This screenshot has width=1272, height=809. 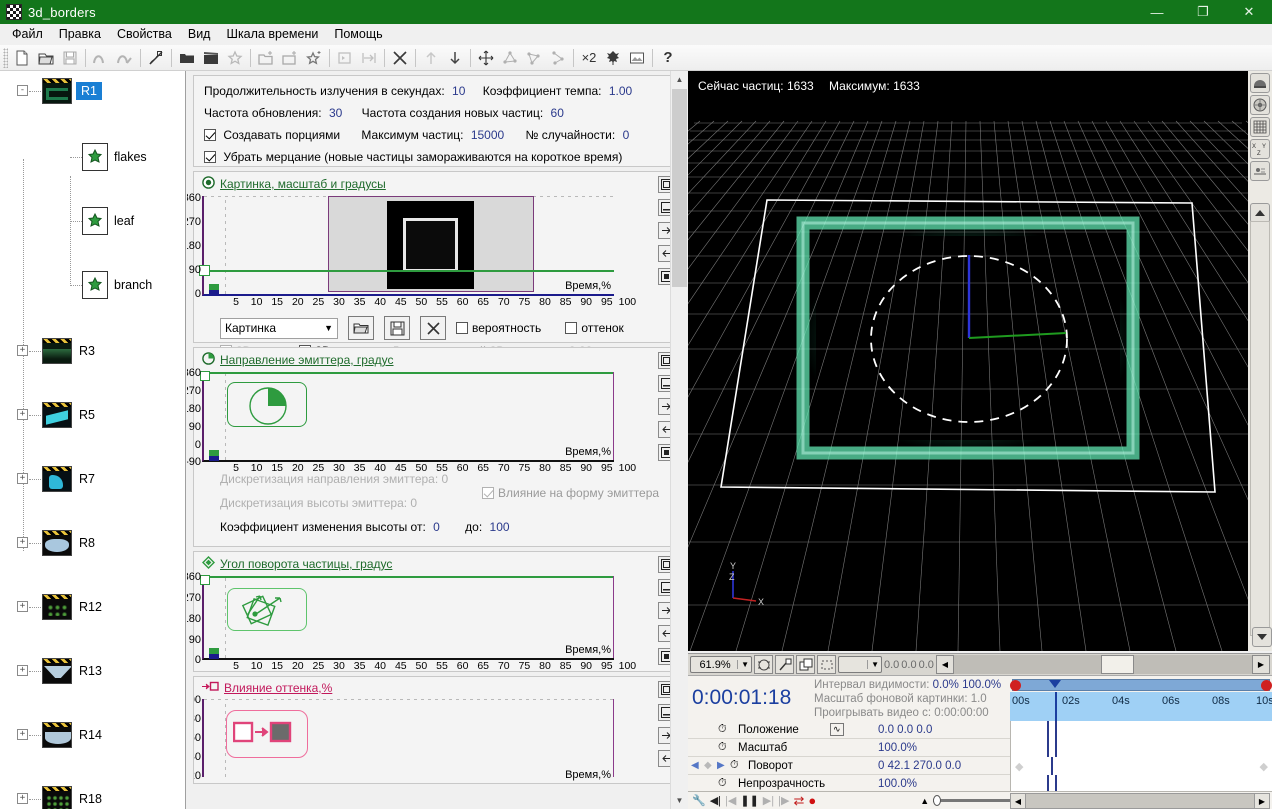 What do you see at coordinates (290, 58) in the screenshot?
I see `new-clip-icon` at bounding box center [290, 58].